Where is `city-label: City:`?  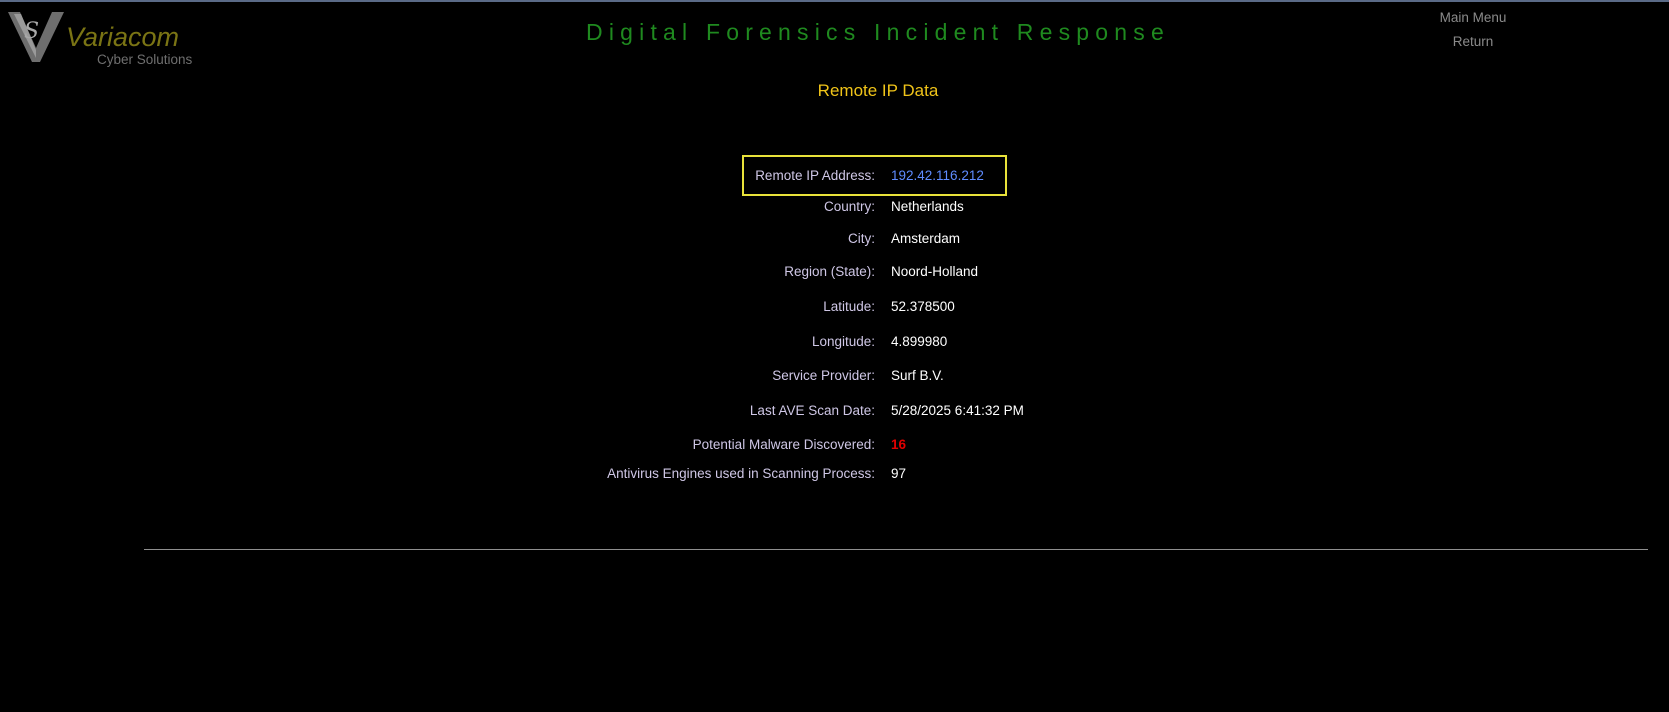 city-label: City: is located at coordinates (861, 238).